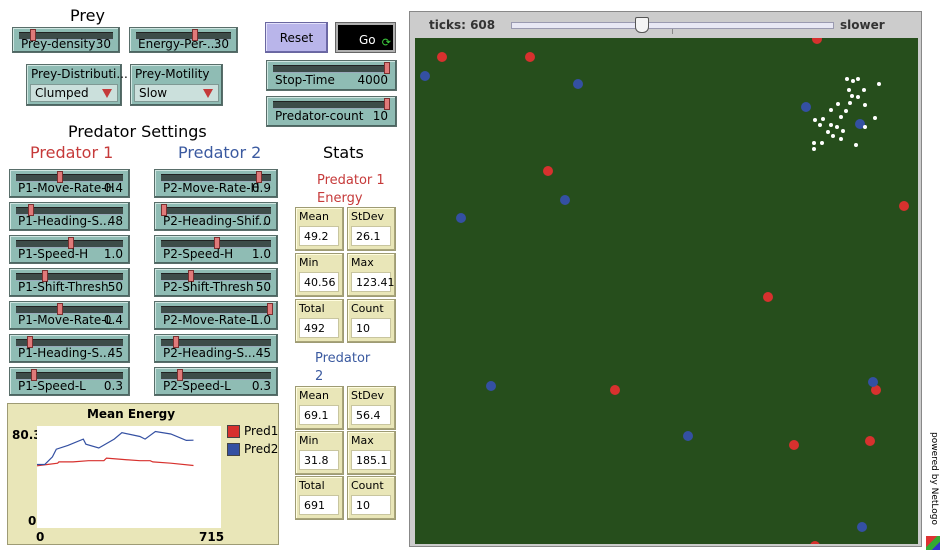 Image resolution: width=945 pixels, height=555 pixels. I want to click on monitor-value-box: 492, so click(319, 328).